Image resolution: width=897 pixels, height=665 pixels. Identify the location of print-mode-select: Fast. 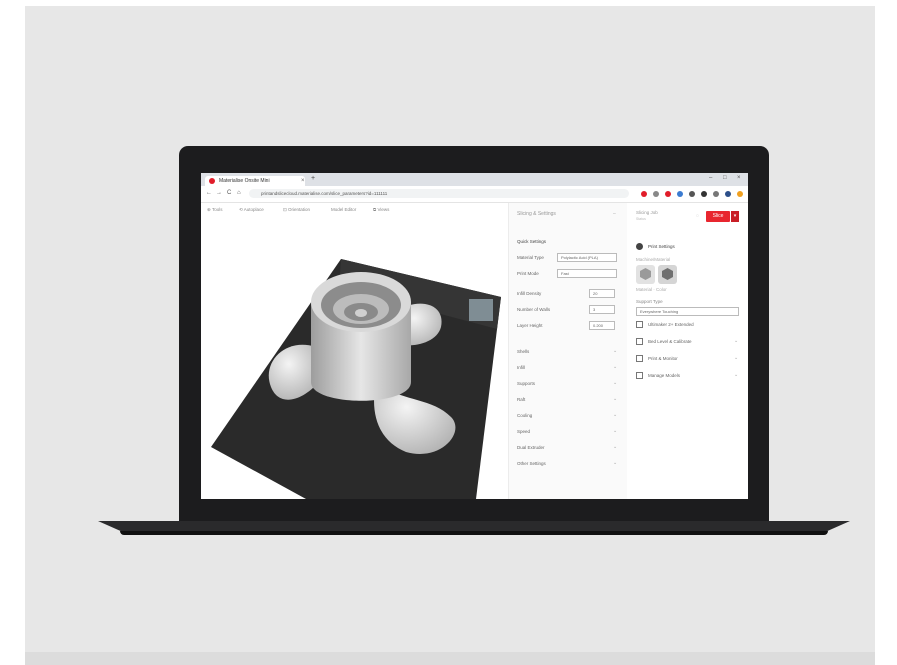
(587, 273).